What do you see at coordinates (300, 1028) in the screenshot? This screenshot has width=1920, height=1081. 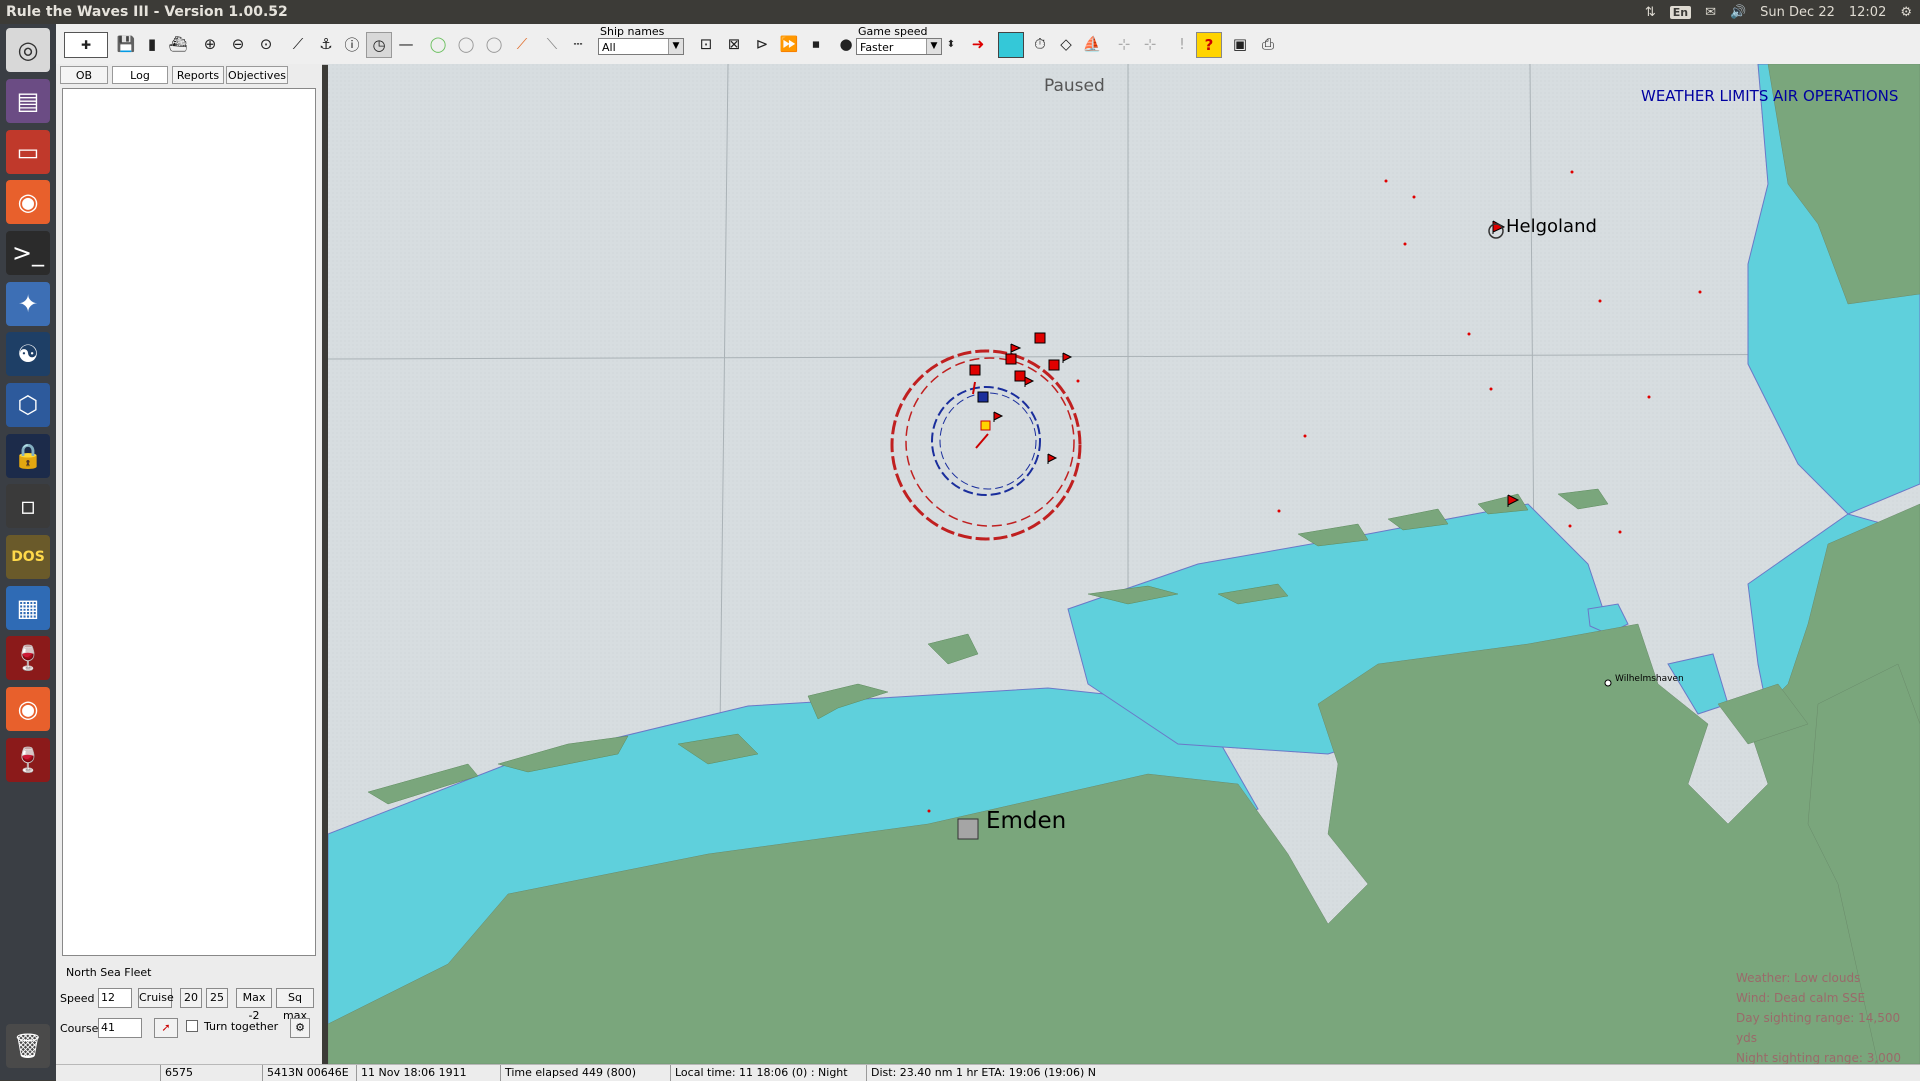 I see `settings-icon: ⚙` at bounding box center [300, 1028].